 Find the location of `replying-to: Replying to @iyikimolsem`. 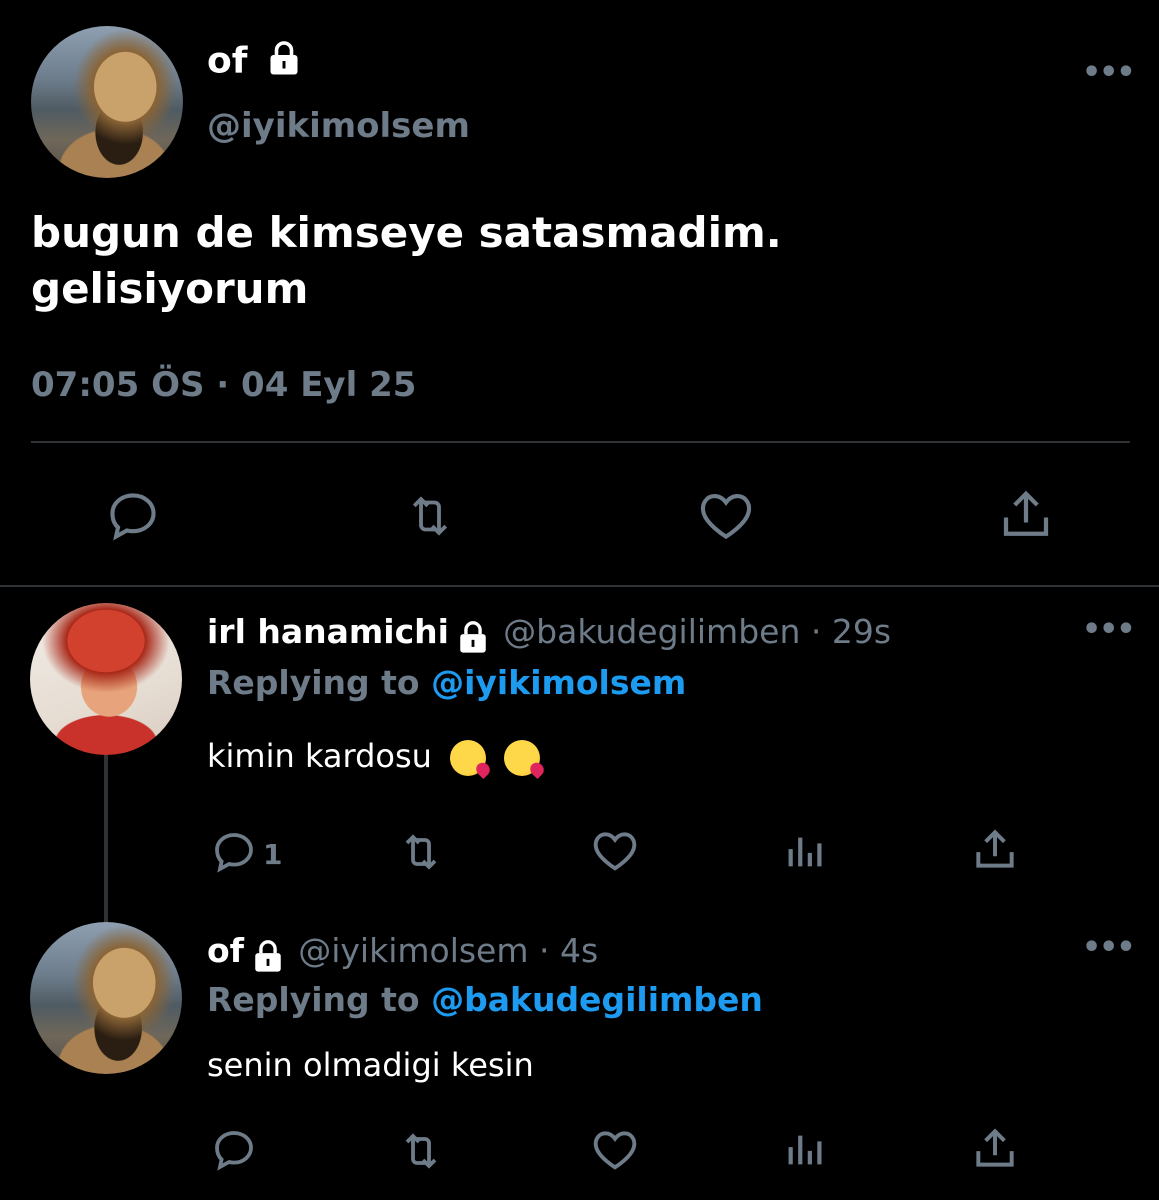

replying-to: Replying to @iyikimolsem is located at coordinates (446, 682).